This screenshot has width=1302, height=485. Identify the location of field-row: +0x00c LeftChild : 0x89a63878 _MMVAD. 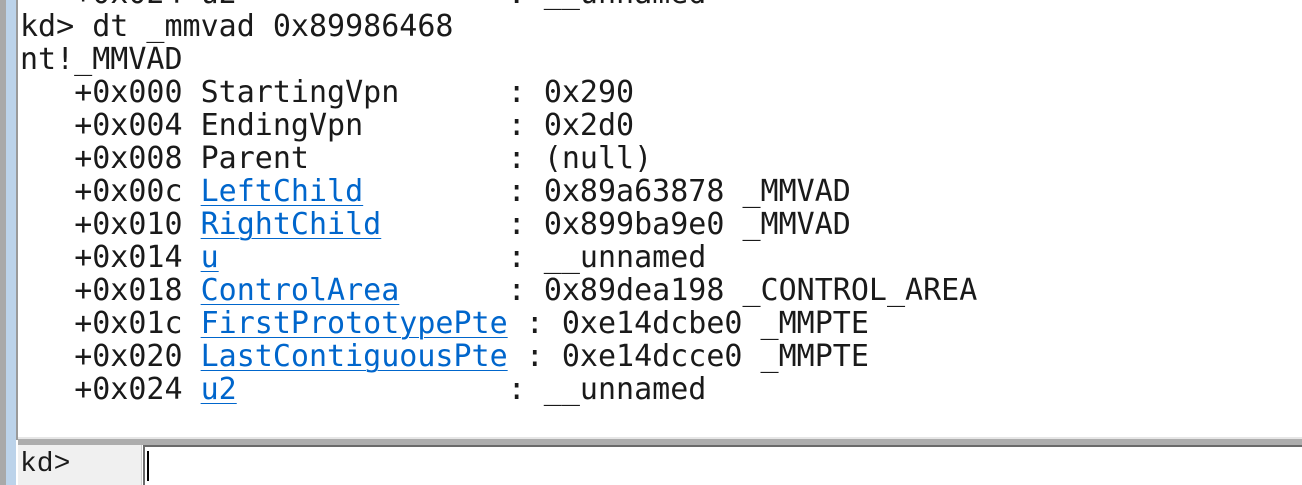
(462, 191).